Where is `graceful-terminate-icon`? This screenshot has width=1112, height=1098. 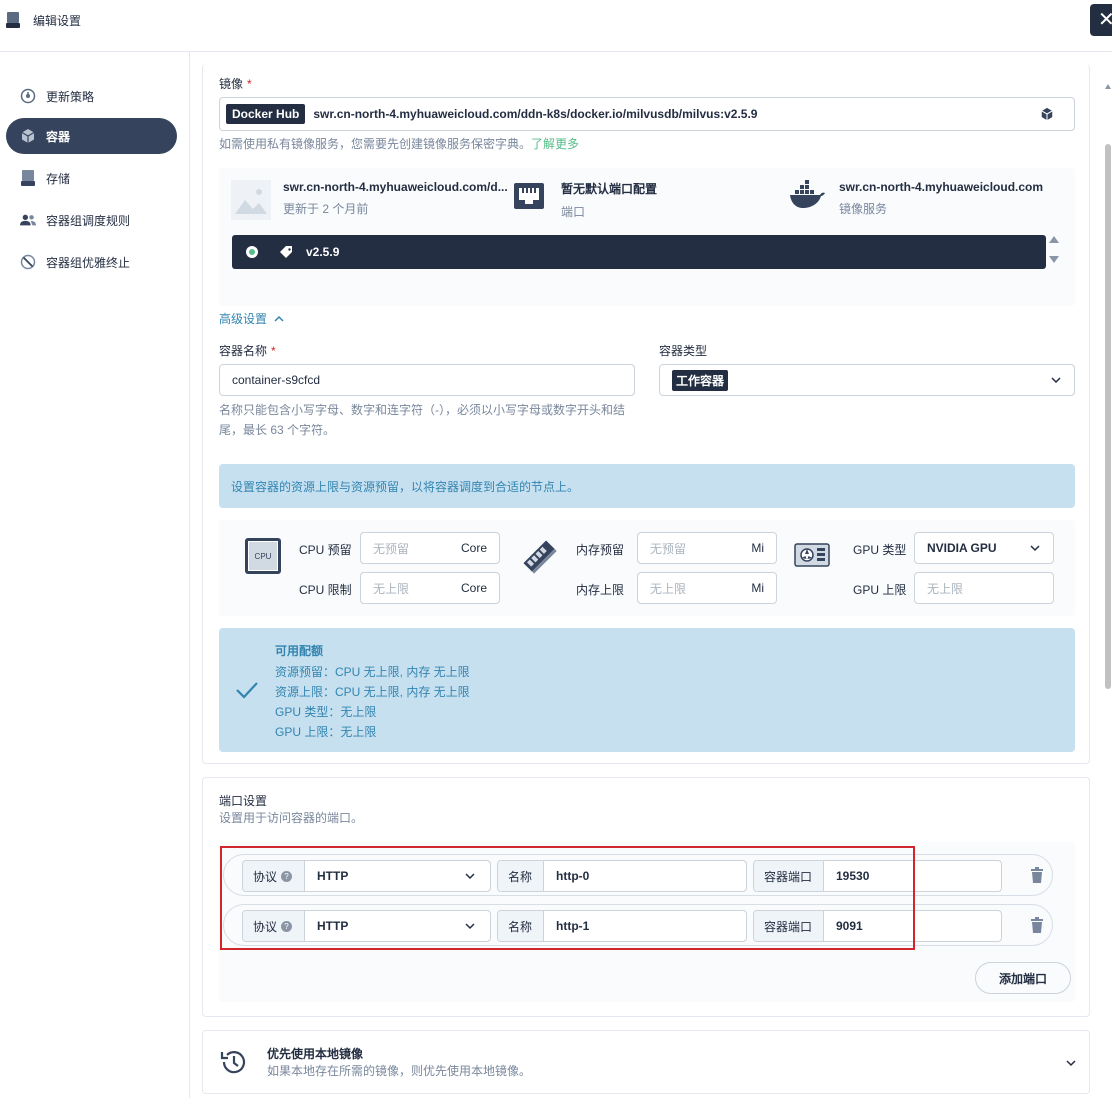 graceful-terminate-icon is located at coordinates (28, 262).